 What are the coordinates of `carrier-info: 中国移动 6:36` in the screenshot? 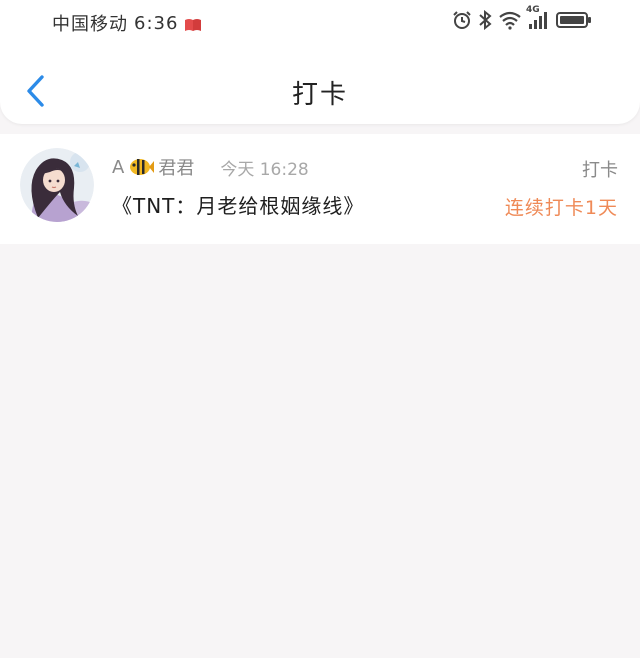 It's located at (127, 23).